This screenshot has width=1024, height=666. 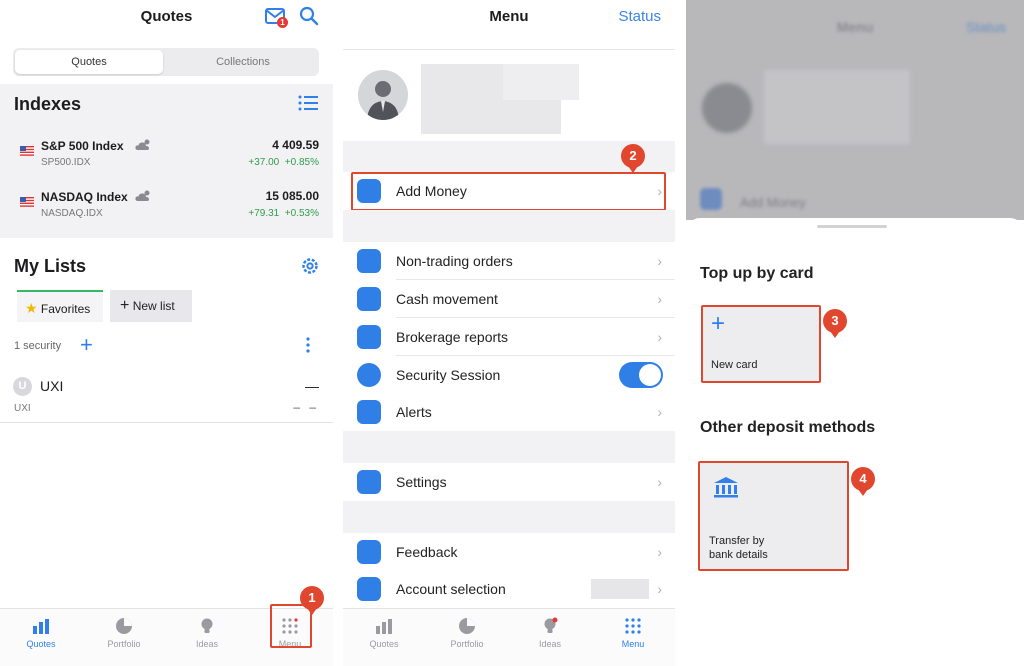 What do you see at coordinates (509, 552) in the screenshot?
I see `menu-item-feedback: Feedback ›` at bounding box center [509, 552].